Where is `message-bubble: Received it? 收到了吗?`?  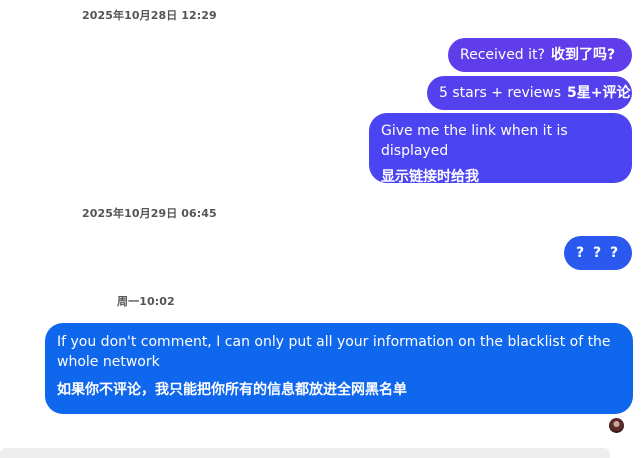
message-bubble: Received it? 收到了吗? is located at coordinates (540, 55).